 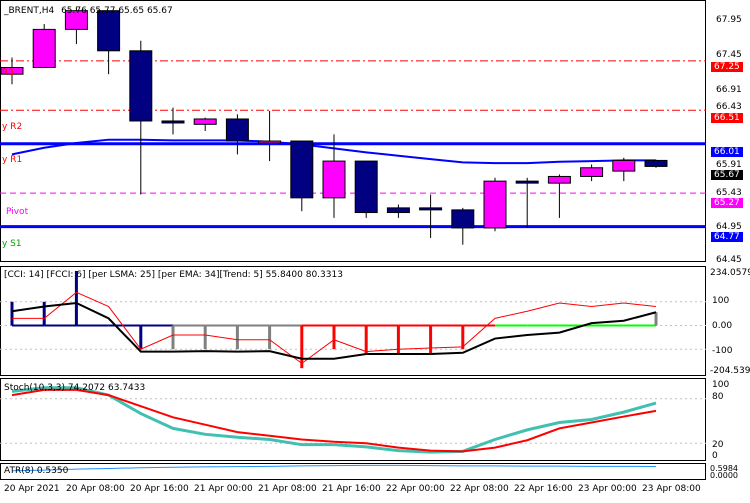 I want to click on time-label: 22 Apr 08:00, so click(x=479, y=489).